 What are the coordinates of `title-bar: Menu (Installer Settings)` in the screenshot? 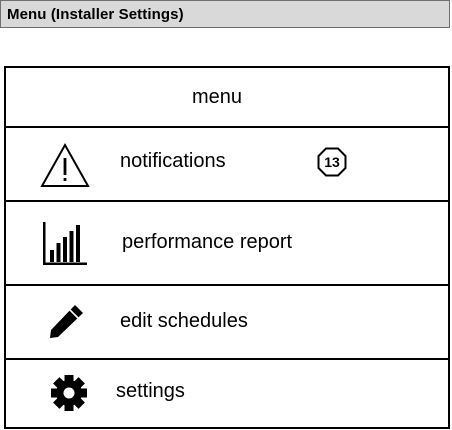 It's located at (225, 14).